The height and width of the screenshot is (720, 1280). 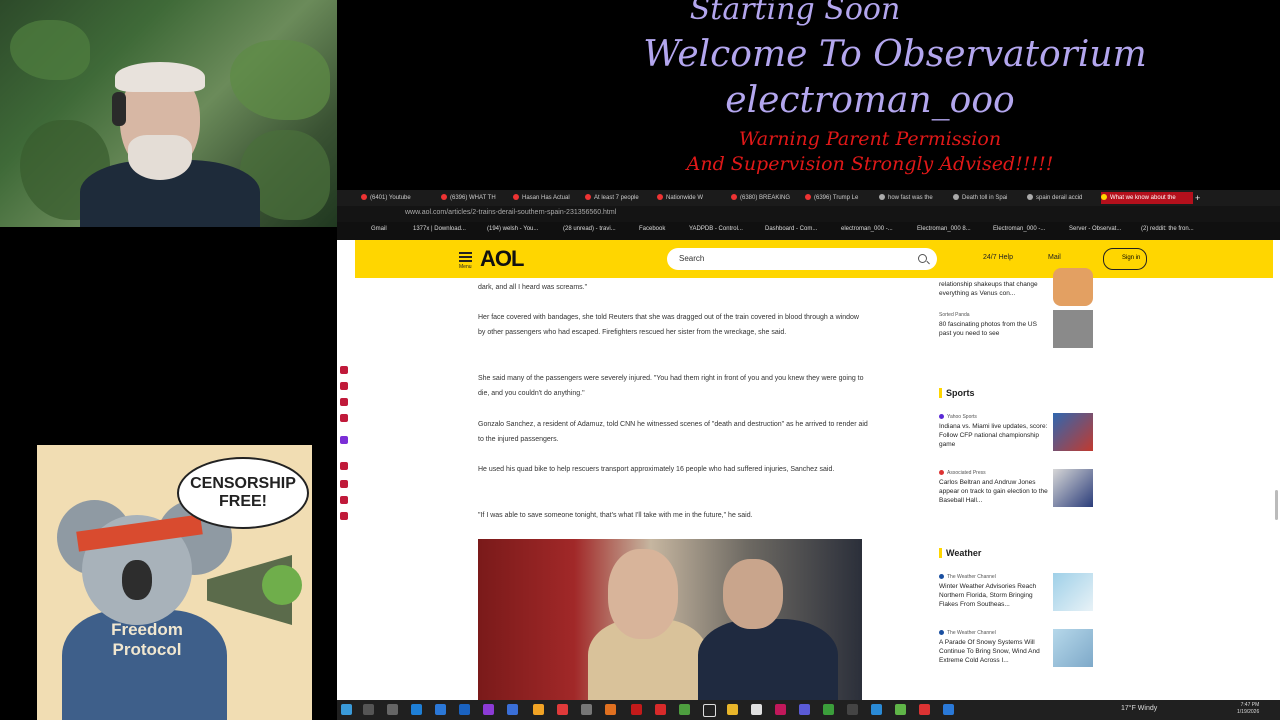 What do you see at coordinates (533, 287) in the screenshot?
I see `article-paragraph: dark, and all I heard was screams."` at bounding box center [533, 287].